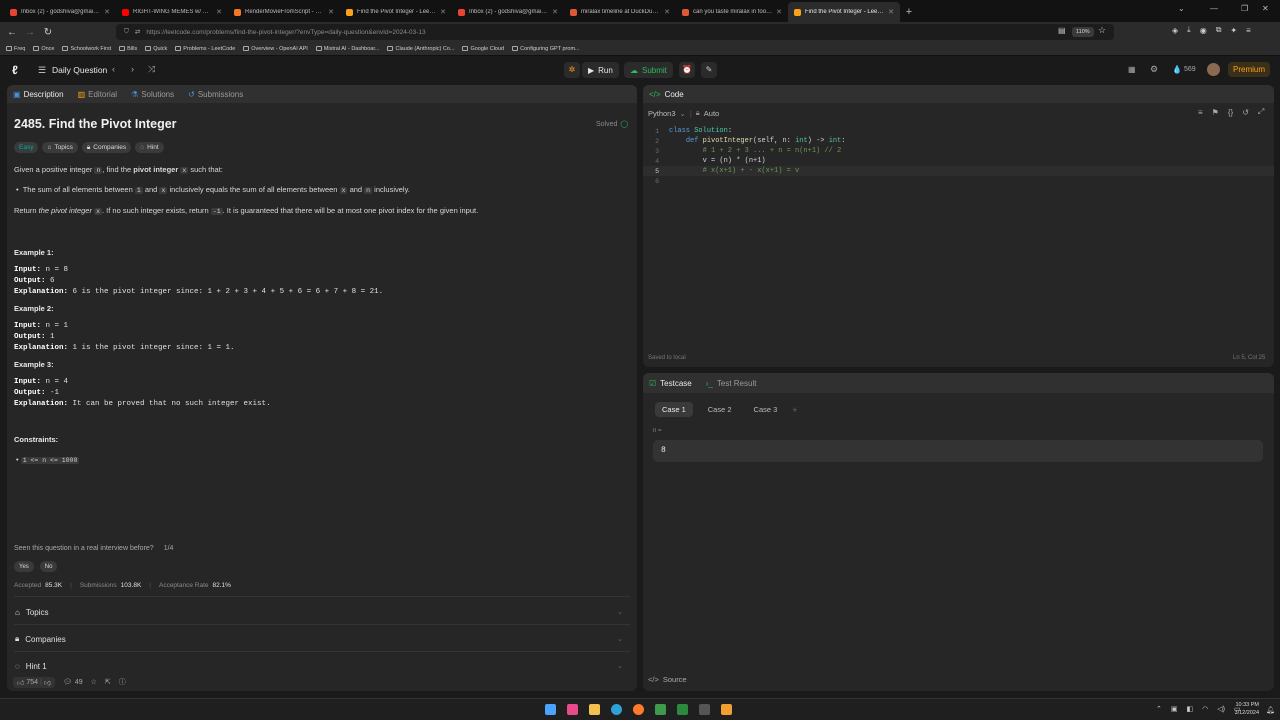 This screenshot has width=1280, height=720. What do you see at coordinates (638, 709) in the screenshot?
I see `firefox-icon` at bounding box center [638, 709].